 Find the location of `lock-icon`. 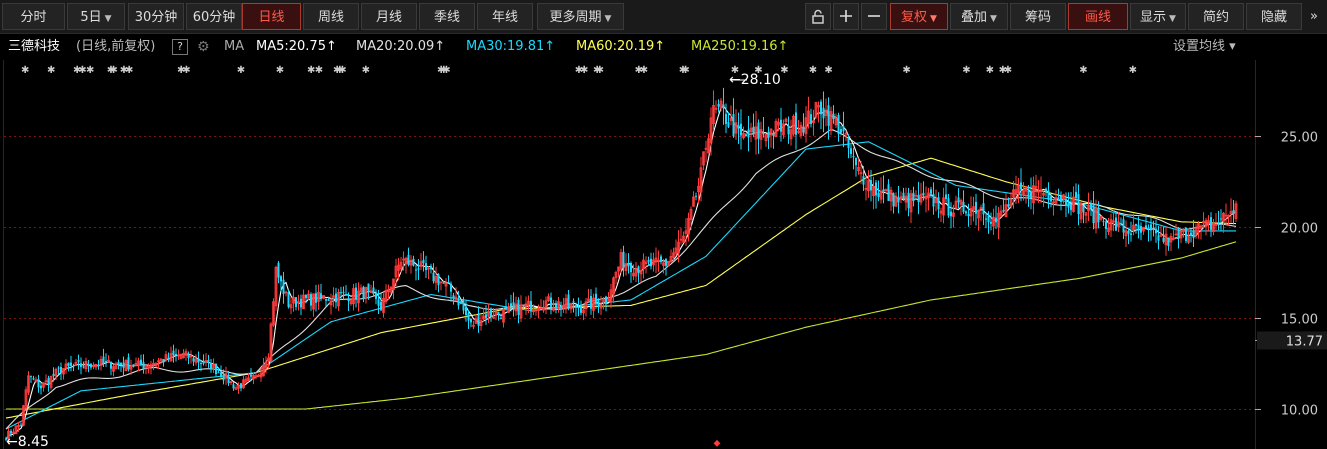

lock-icon is located at coordinates (818, 16).